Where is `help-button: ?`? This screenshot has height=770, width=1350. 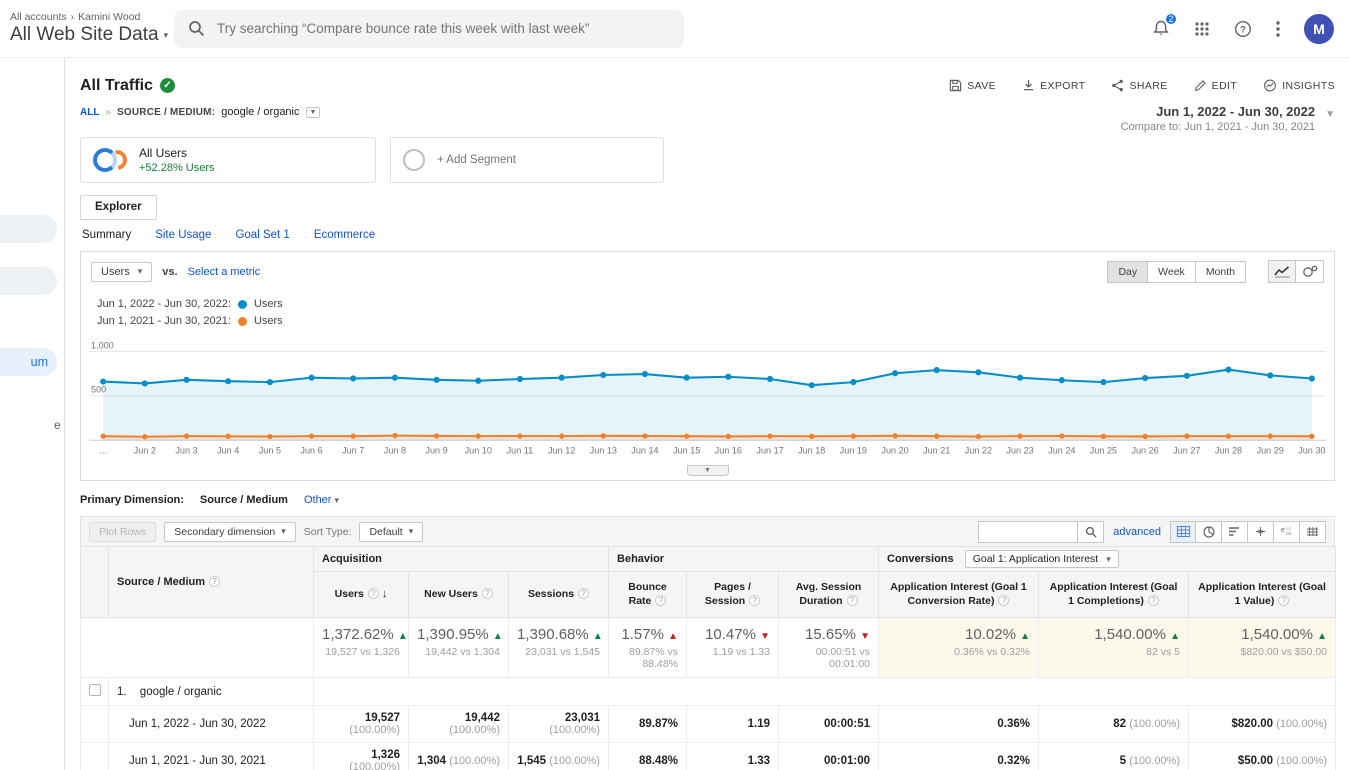 help-button: ? is located at coordinates (1243, 29).